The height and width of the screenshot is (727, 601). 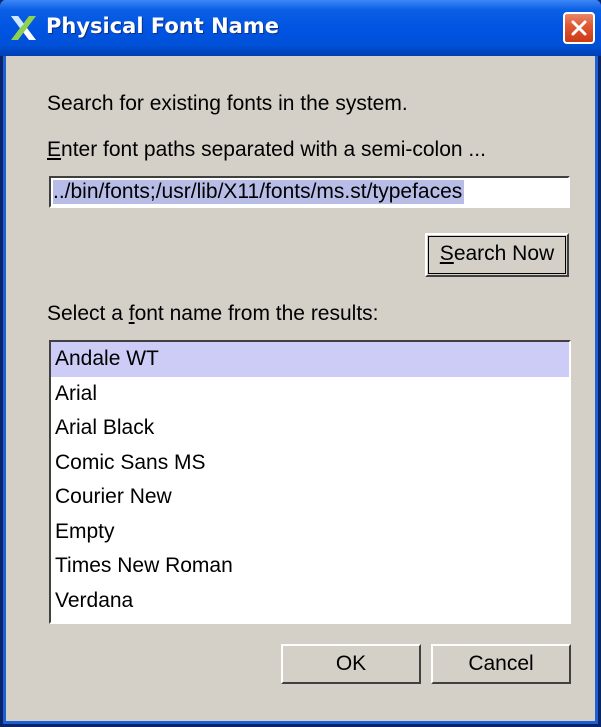 I want to click on list-item-courier-new: Courier New, so click(x=310, y=497).